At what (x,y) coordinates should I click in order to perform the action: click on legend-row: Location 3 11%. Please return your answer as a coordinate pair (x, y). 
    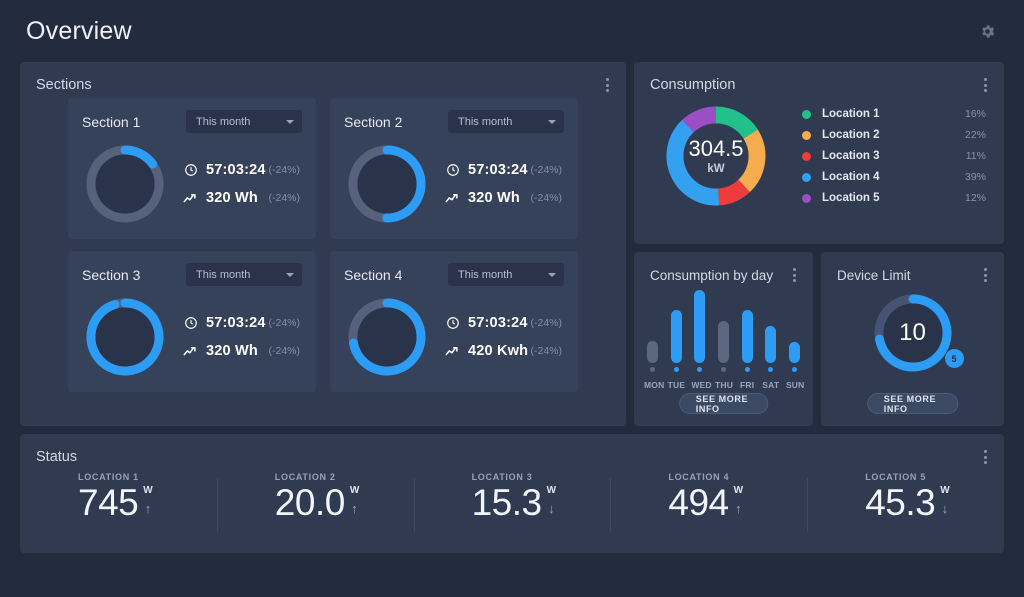
    Looking at the image, I should click on (894, 156).